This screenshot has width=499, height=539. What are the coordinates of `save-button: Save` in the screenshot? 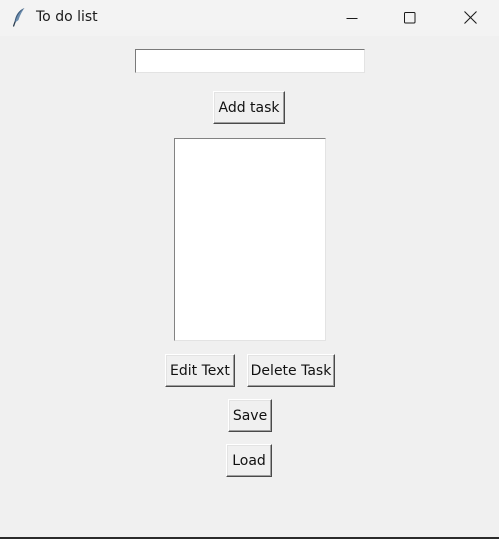 It's located at (250, 415).